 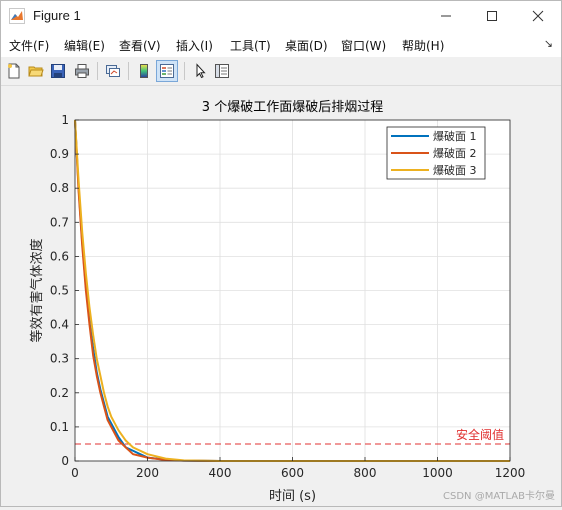 I want to click on menu-desktop: 桌面(D), so click(x=306, y=45).